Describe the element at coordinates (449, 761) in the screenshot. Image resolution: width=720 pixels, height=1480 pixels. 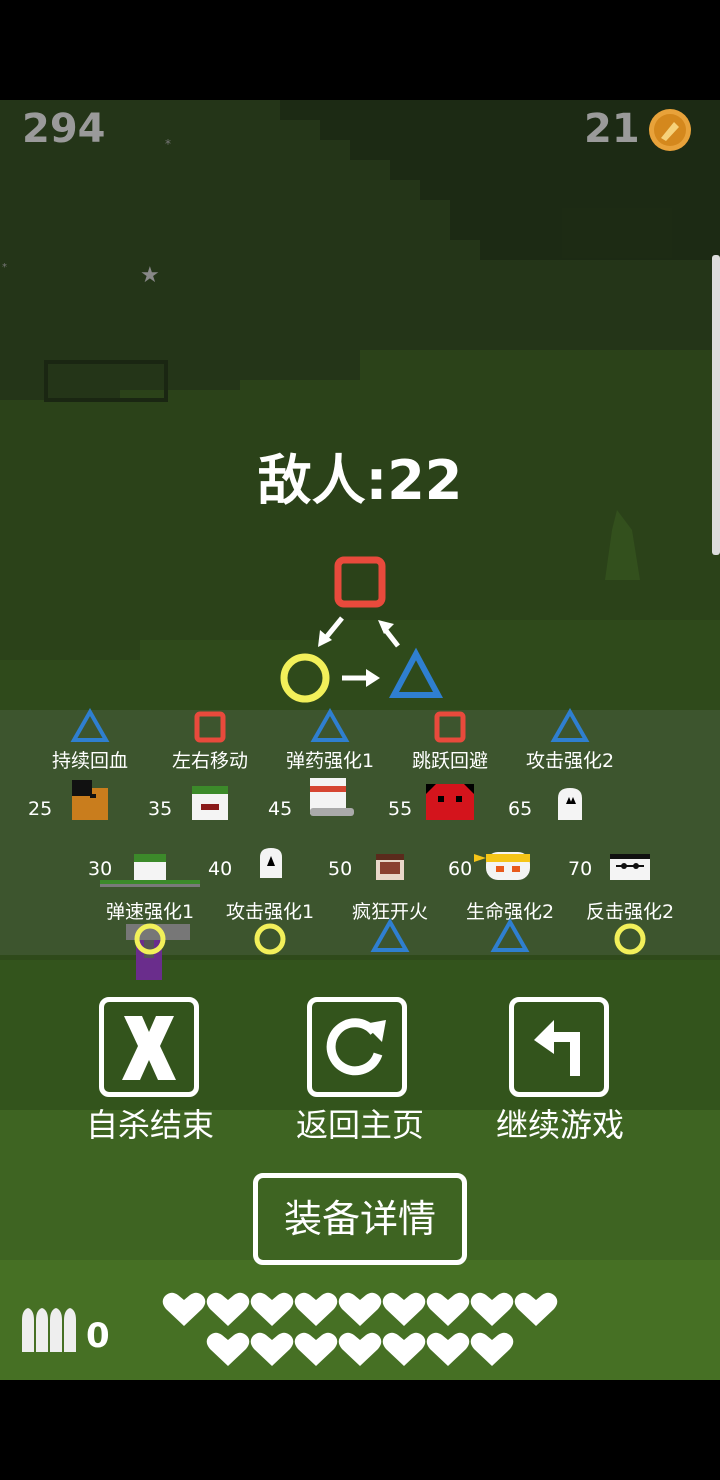
I see `skill-label: 跳跃回避` at that location.